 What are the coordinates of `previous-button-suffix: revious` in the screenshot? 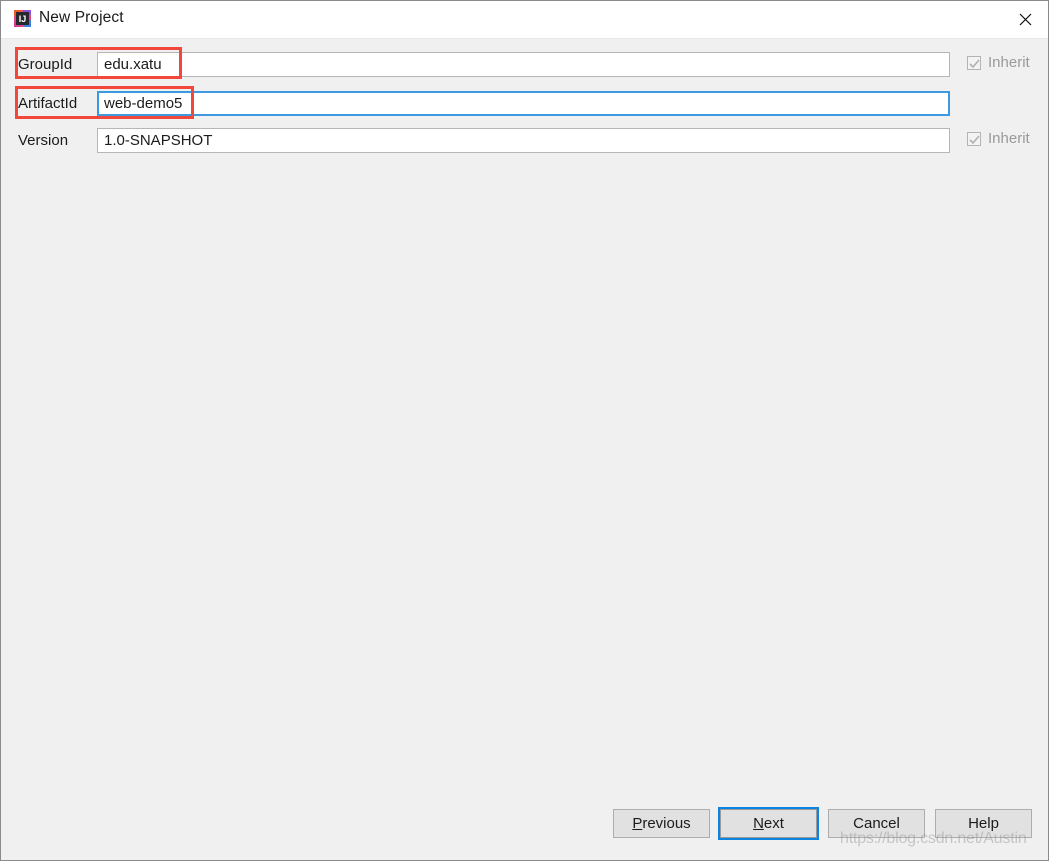 It's located at (666, 823).